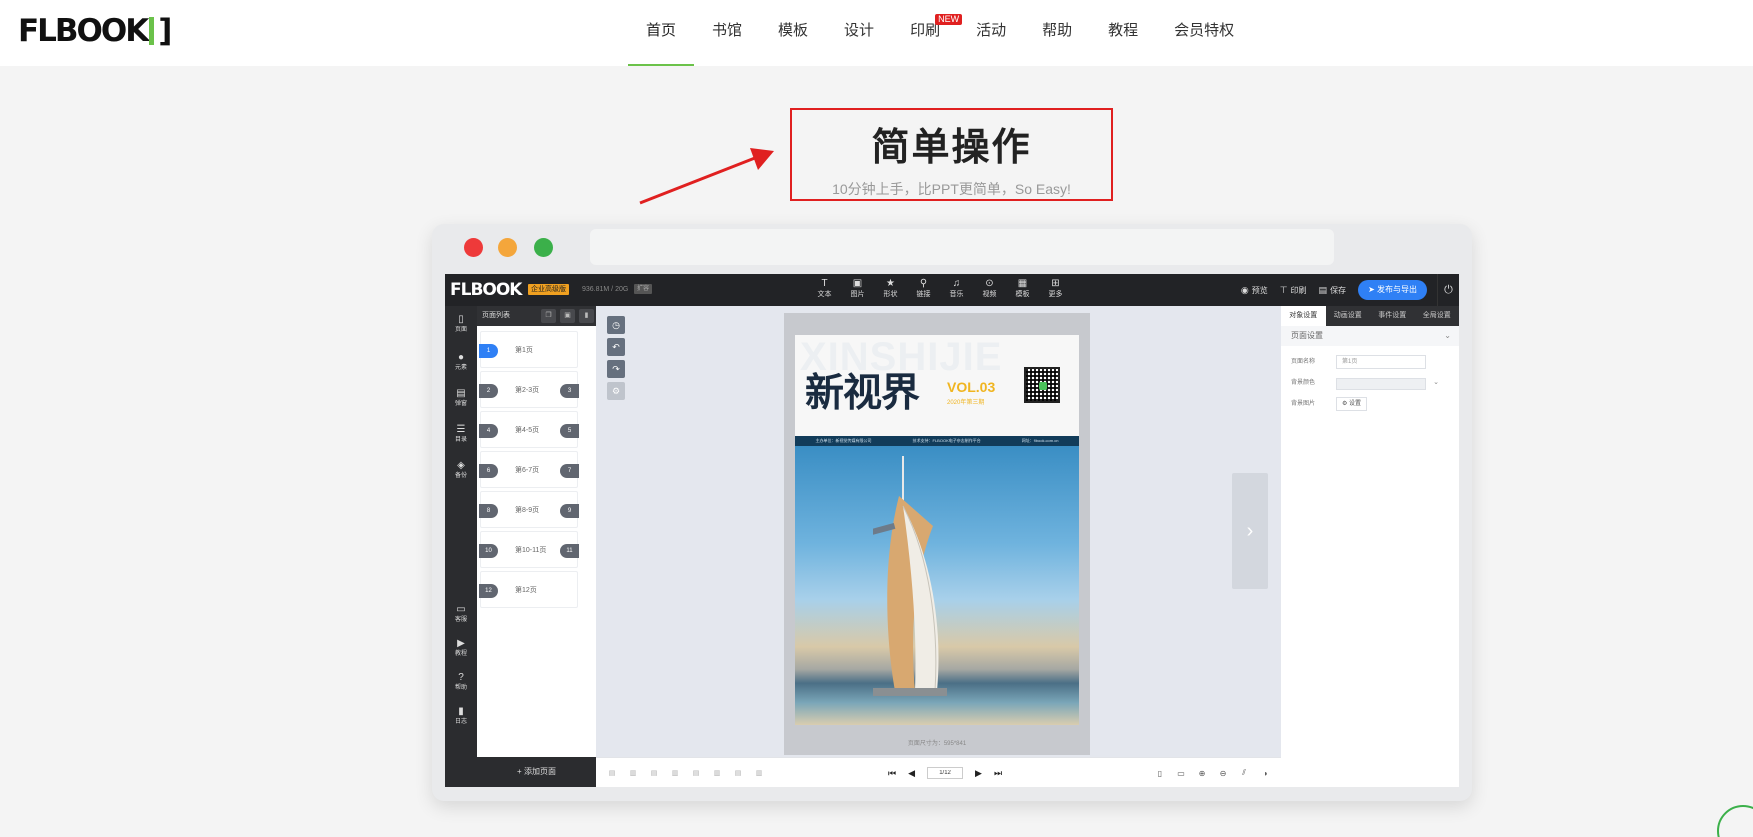 The width and height of the screenshot is (1753, 837). What do you see at coordinates (1123, 33) in the screenshot?
I see `nav-tutorials: 教程` at bounding box center [1123, 33].